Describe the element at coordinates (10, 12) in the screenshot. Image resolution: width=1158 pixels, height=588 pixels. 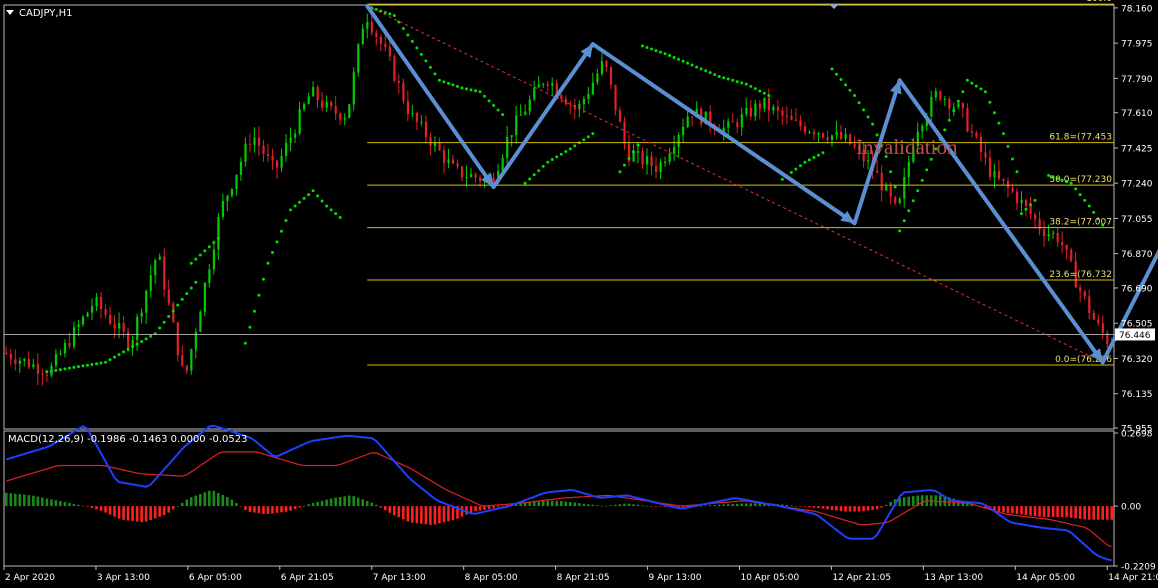
I see `dropdown-arrow-icon` at that location.